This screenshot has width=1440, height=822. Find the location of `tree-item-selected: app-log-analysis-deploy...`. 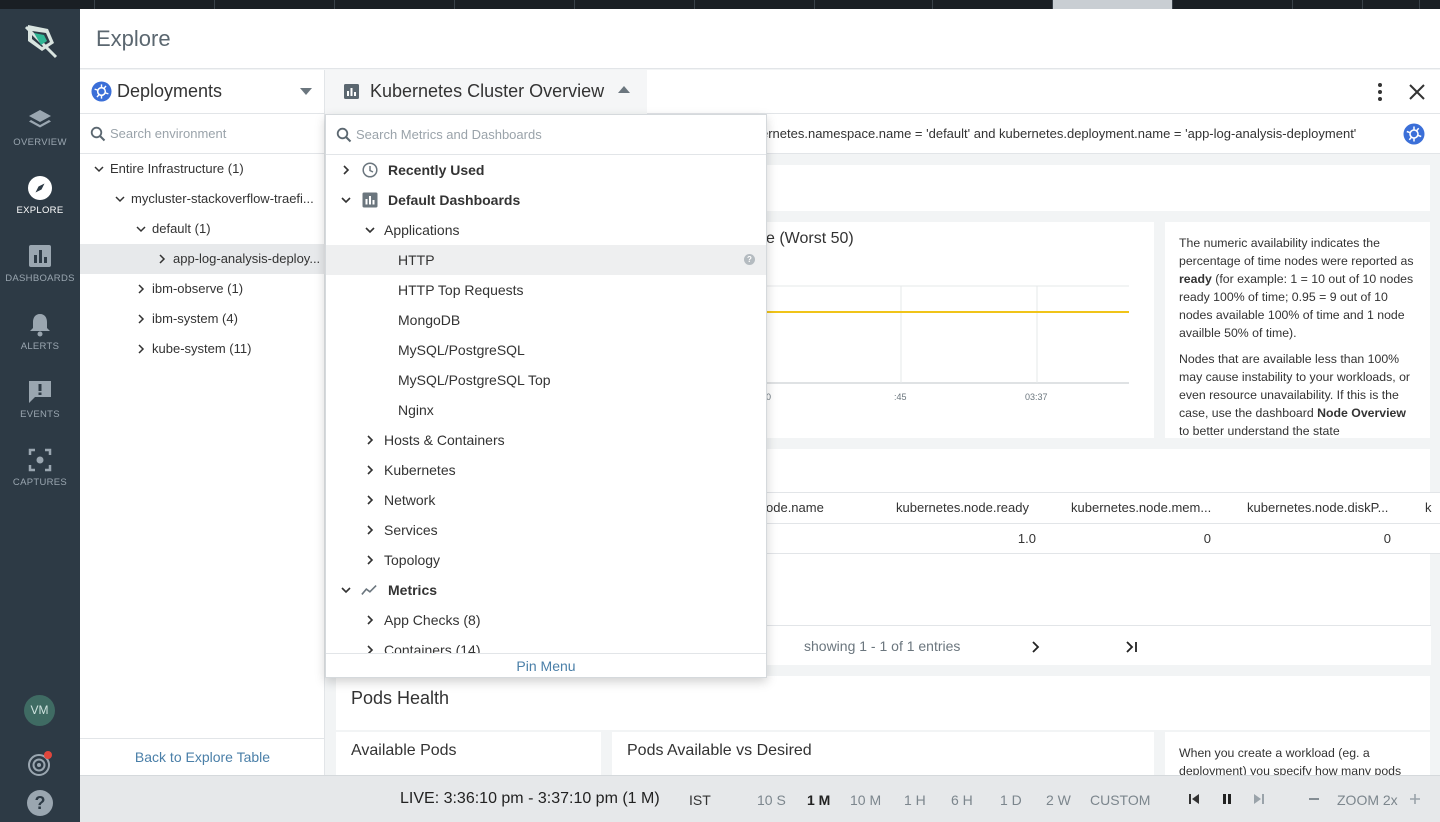

tree-item-selected: app-log-analysis-deploy... is located at coordinates (202, 259).